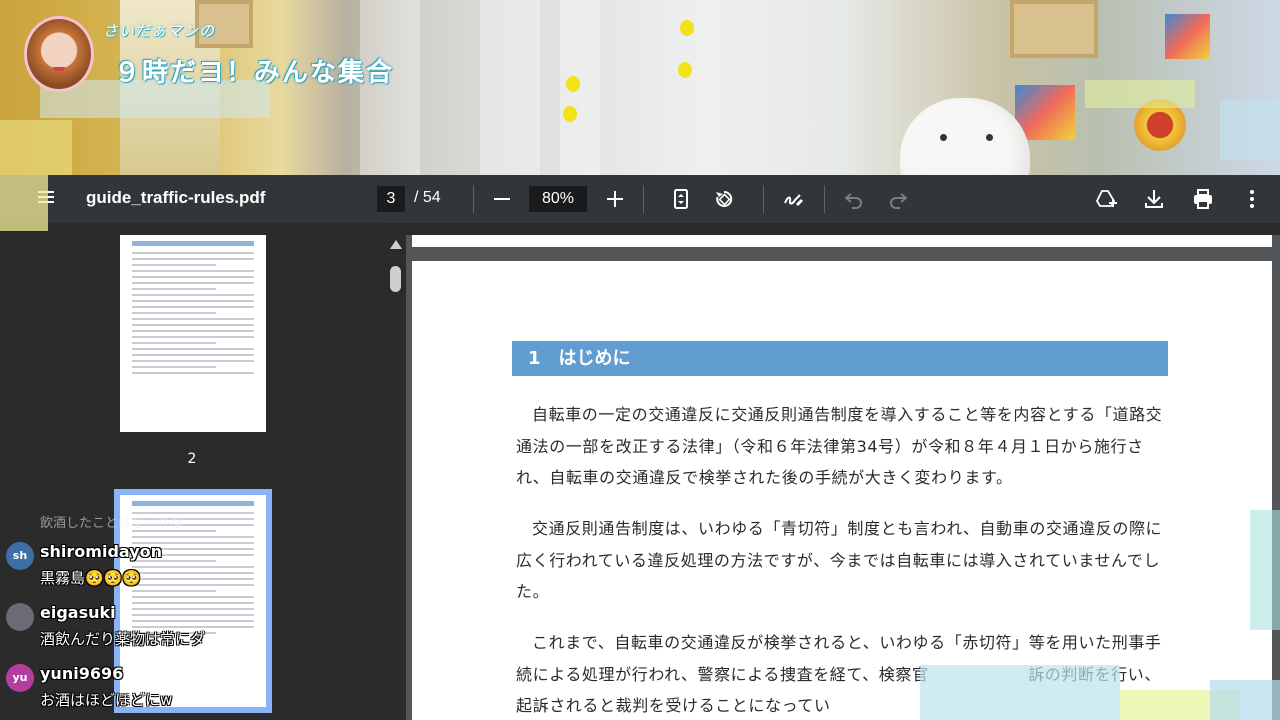 This screenshot has width=1280, height=720. I want to click on wall-art, so click(1187, 36).